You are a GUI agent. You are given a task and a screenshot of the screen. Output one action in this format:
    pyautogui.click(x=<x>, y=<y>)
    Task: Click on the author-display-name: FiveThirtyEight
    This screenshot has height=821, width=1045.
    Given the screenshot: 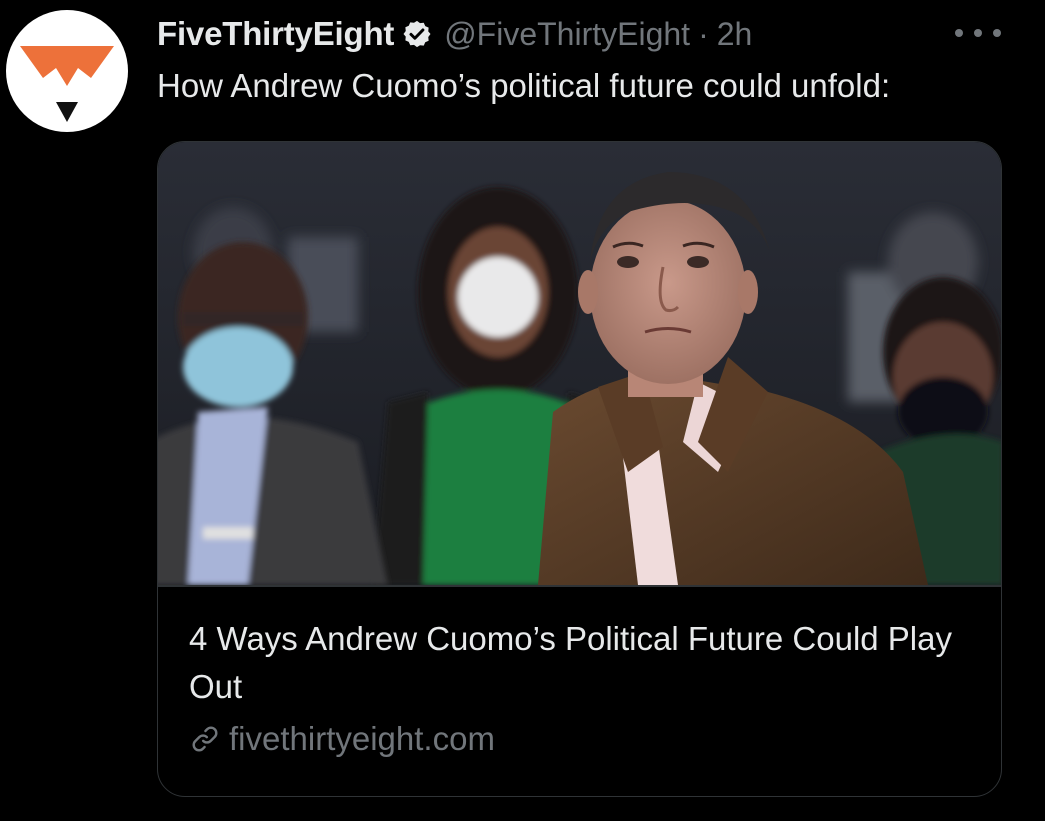 What is the action you would take?
    pyautogui.click(x=275, y=34)
    